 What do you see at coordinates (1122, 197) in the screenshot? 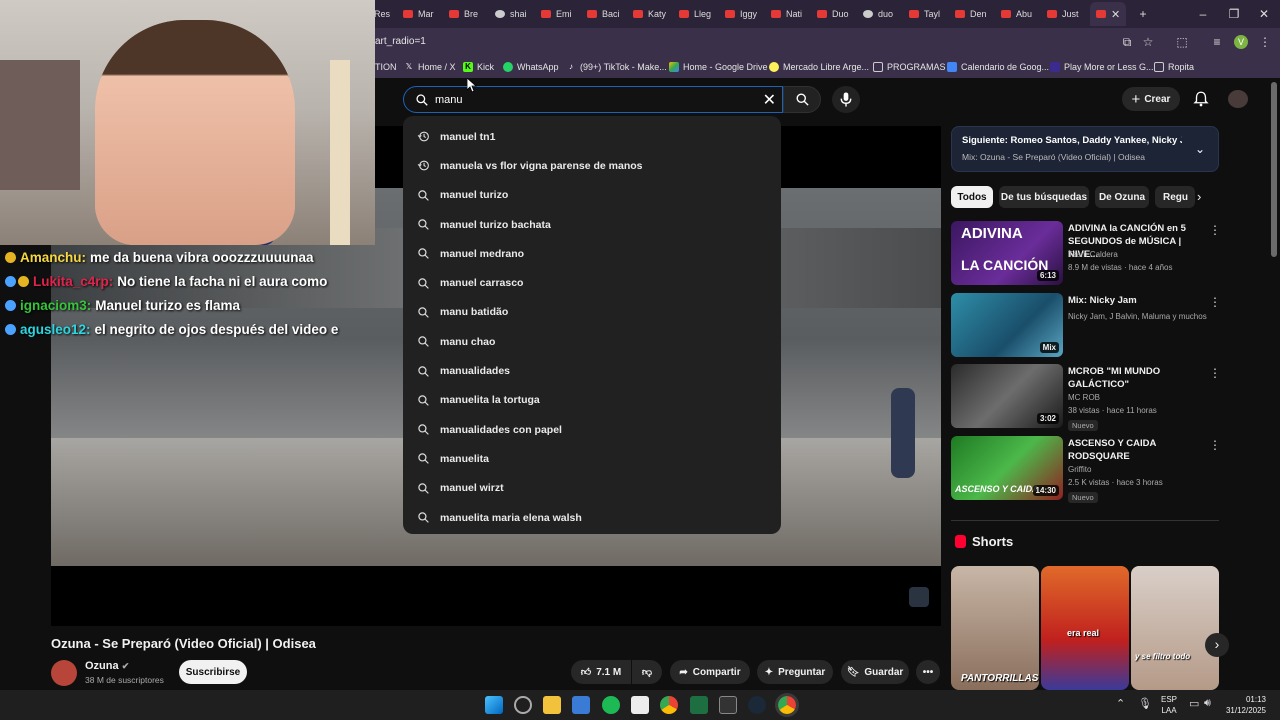
I see `chip-de-ozuna: De Ozuna` at bounding box center [1122, 197].